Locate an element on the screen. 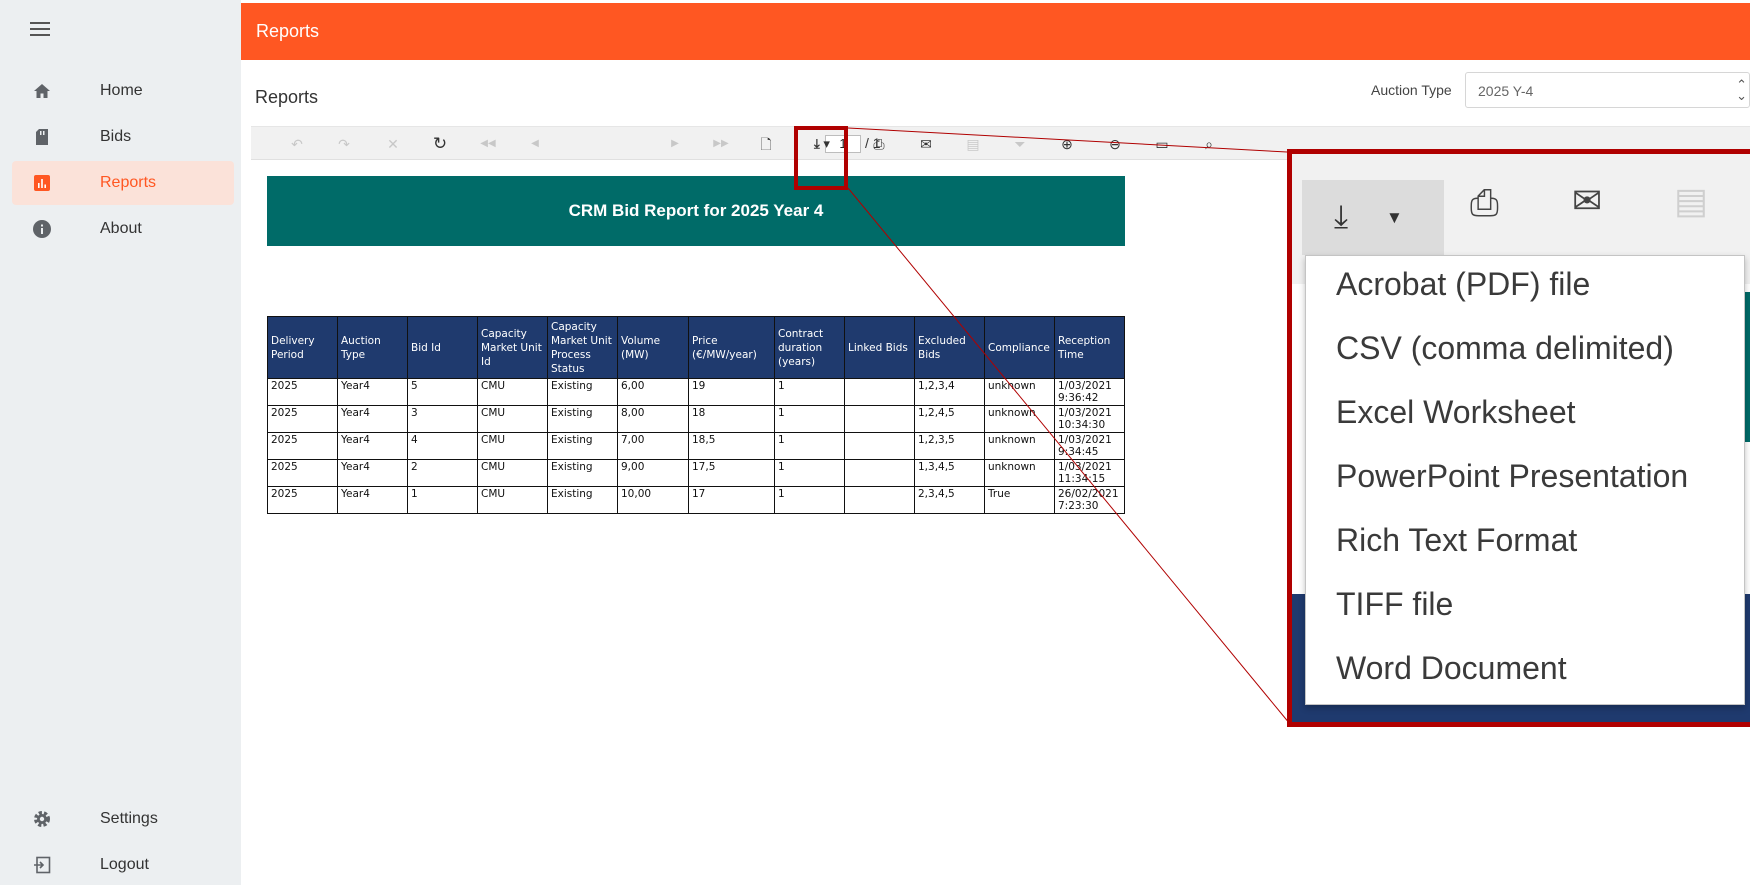  close-icon: ✕ is located at coordinates (393, 144).